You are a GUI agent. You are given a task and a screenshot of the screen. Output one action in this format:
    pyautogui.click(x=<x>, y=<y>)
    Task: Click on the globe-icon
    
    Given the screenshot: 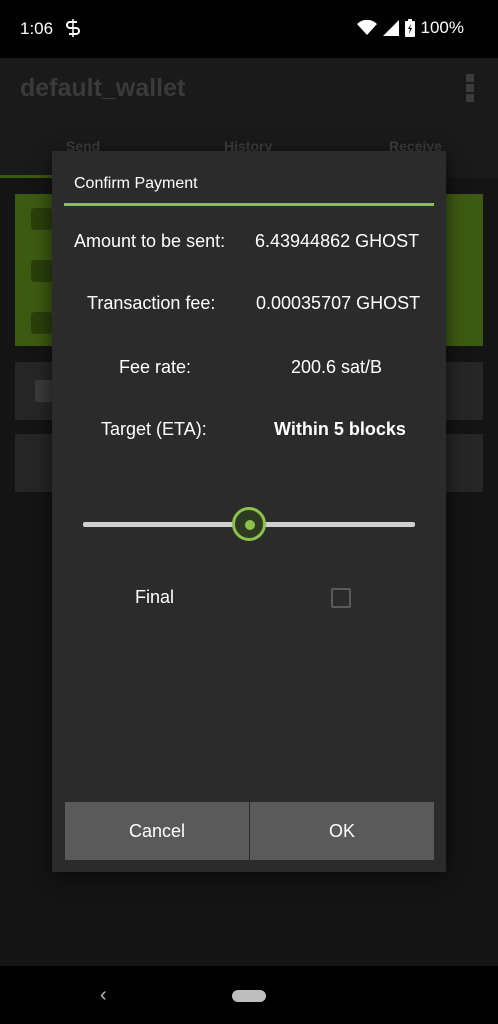 What is the action you would take?
    pyautogui.click(x=42, y=219)
    